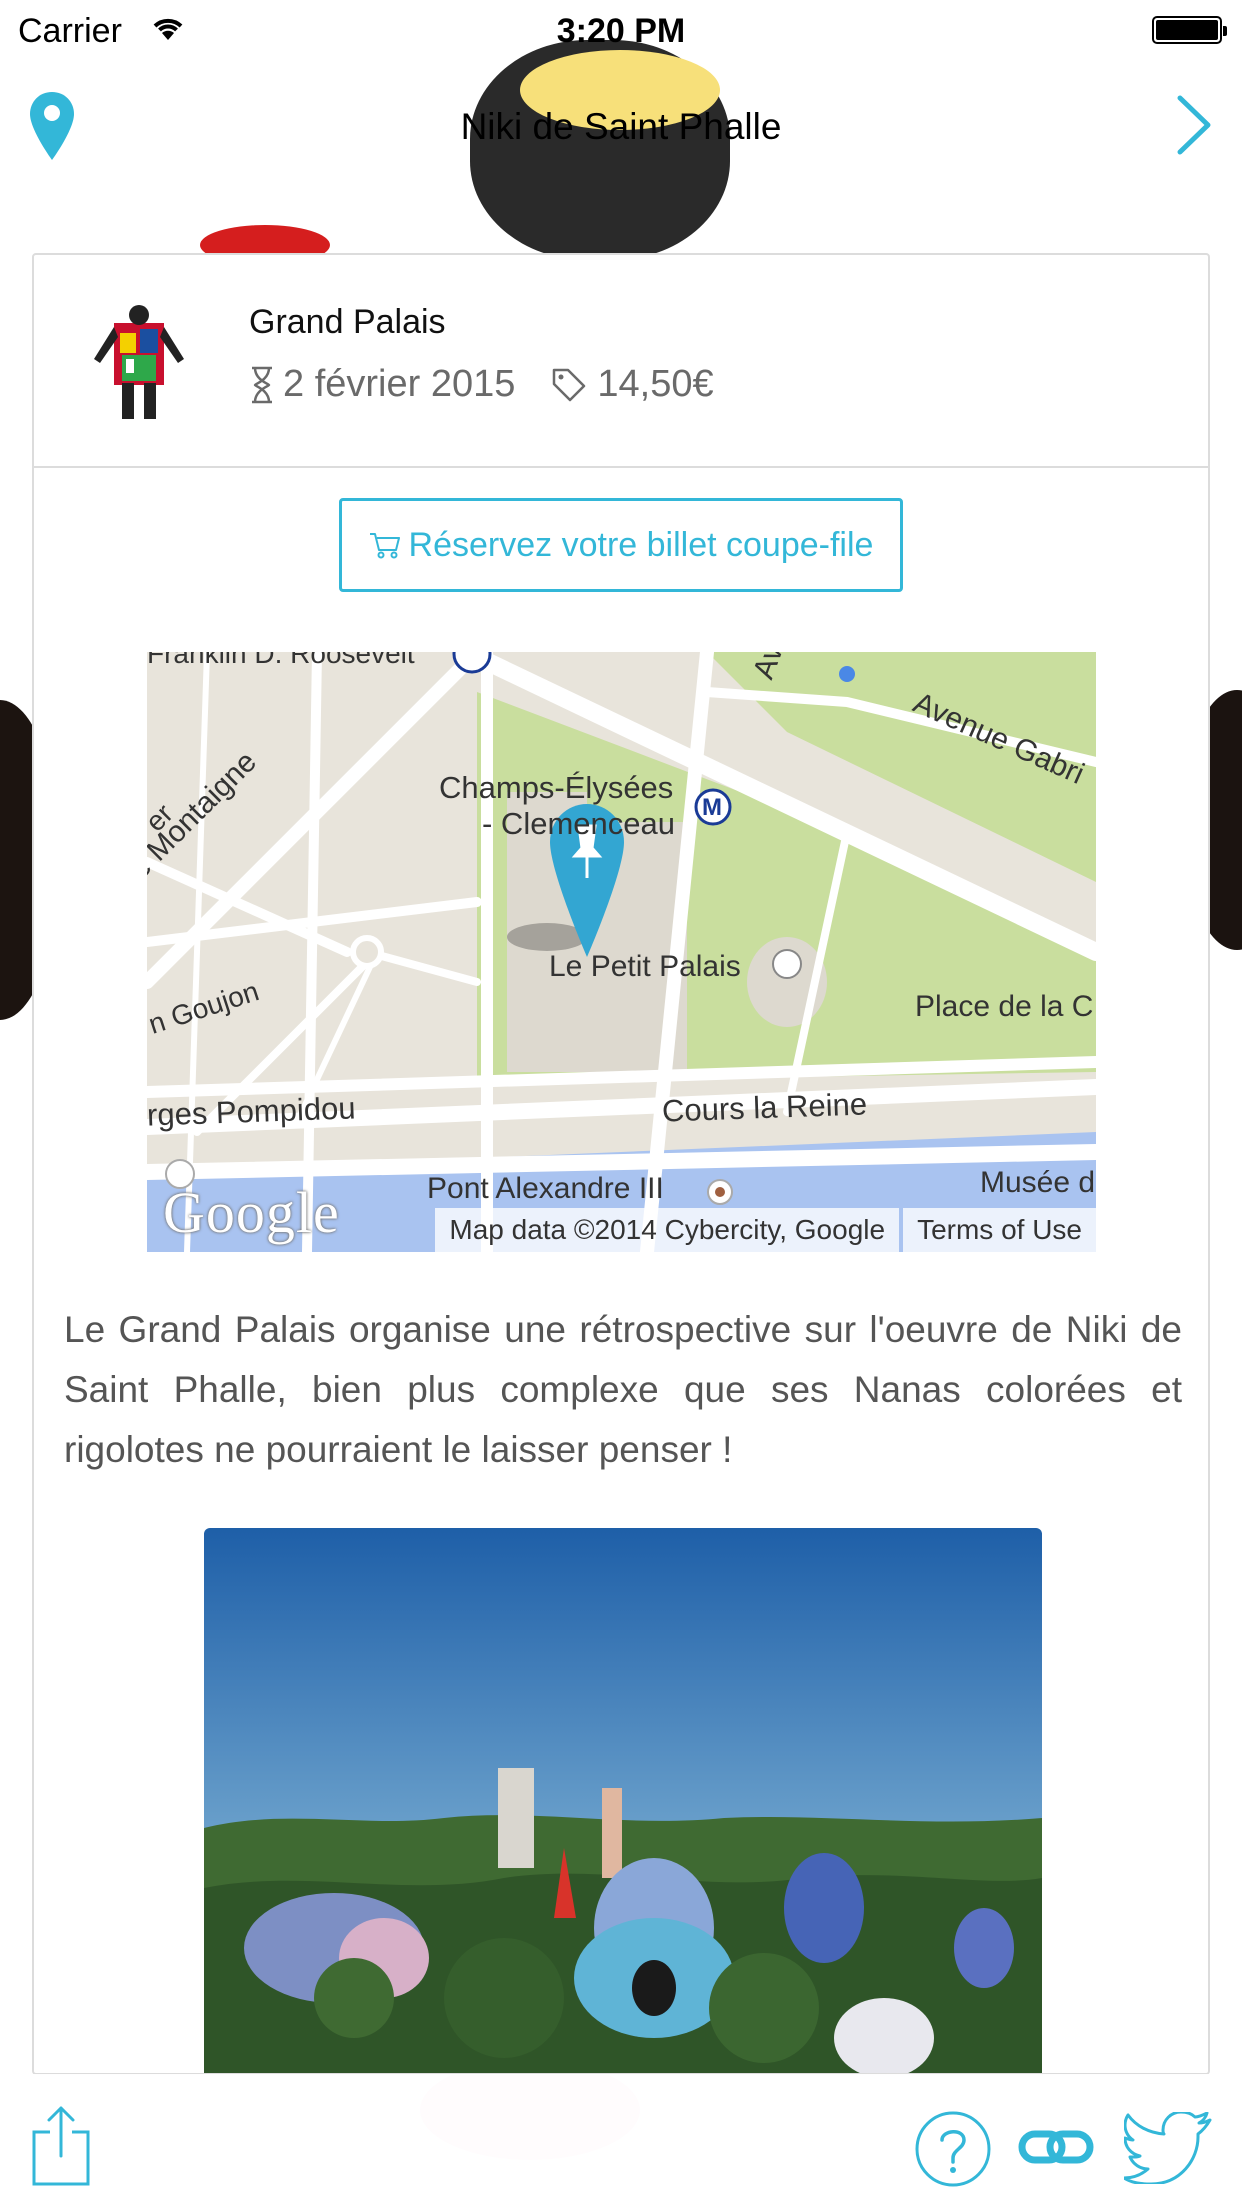 This screenshot has height=2208, width=1242. What do you see at coordinates (61, 2146) in the screenshot?
I see `share-icon` at bounding box center [61, 2146].